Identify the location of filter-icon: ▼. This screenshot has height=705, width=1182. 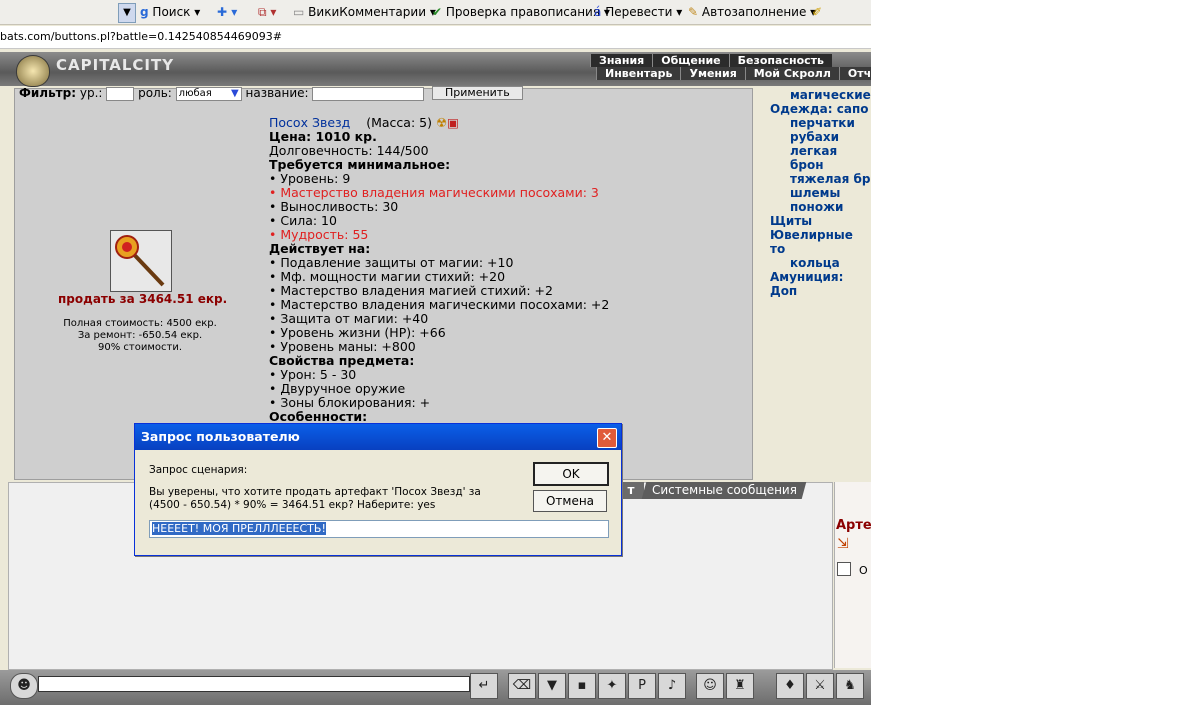
(552, 686).